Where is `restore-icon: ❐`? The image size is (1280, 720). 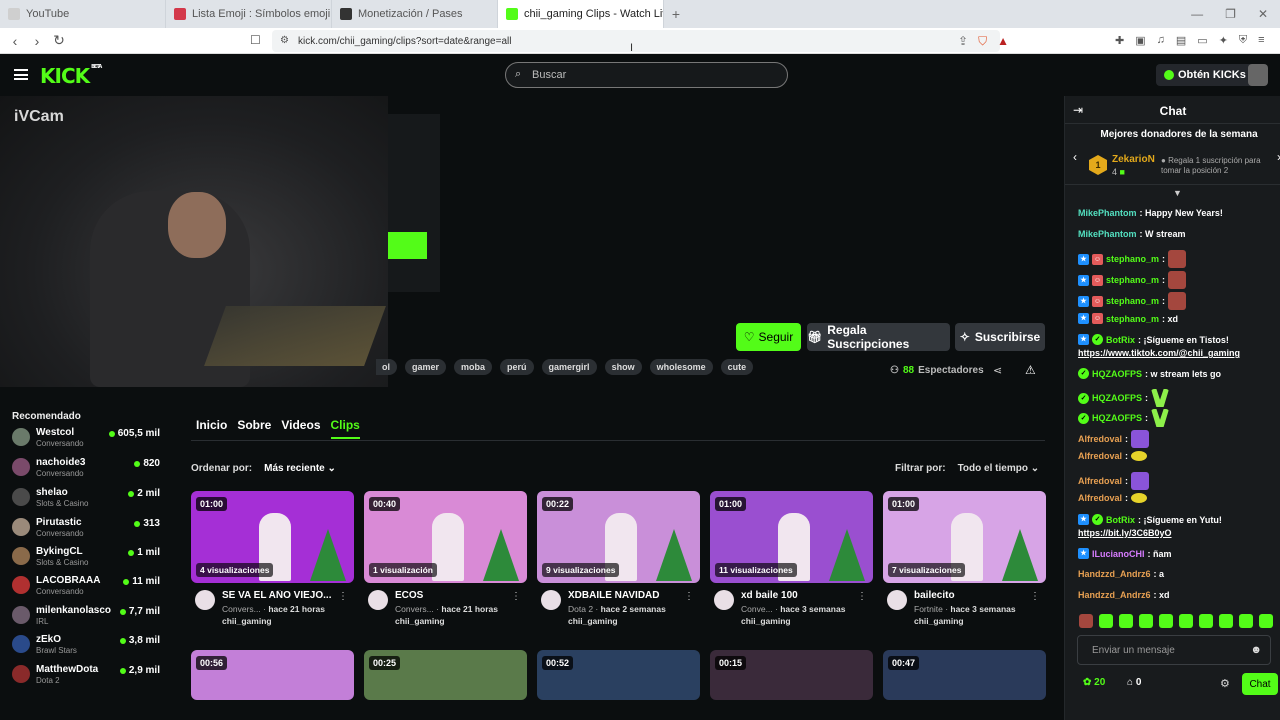 restore-icon: ❐ is located at coordinates (1230, 14).